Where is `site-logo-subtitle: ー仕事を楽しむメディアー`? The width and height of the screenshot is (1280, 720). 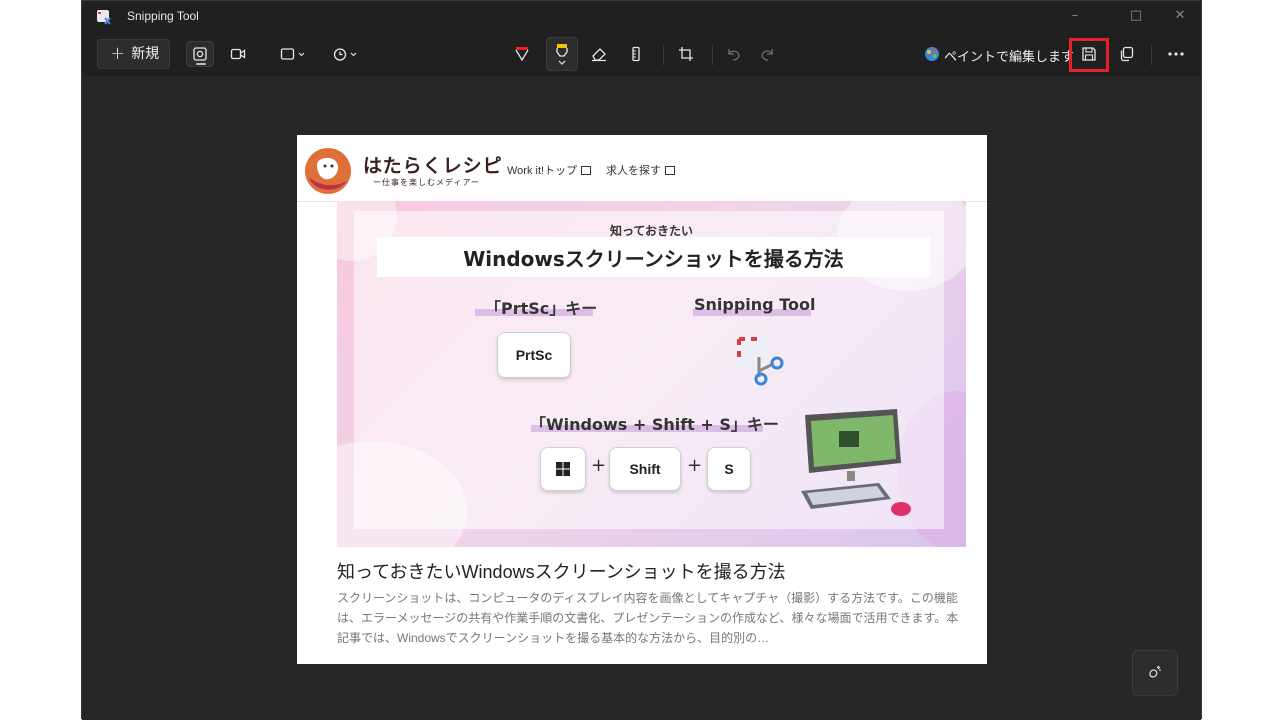 site-logo-subtitle: ー仕事を楽しむメディアー is located at coordinates (426, 182).